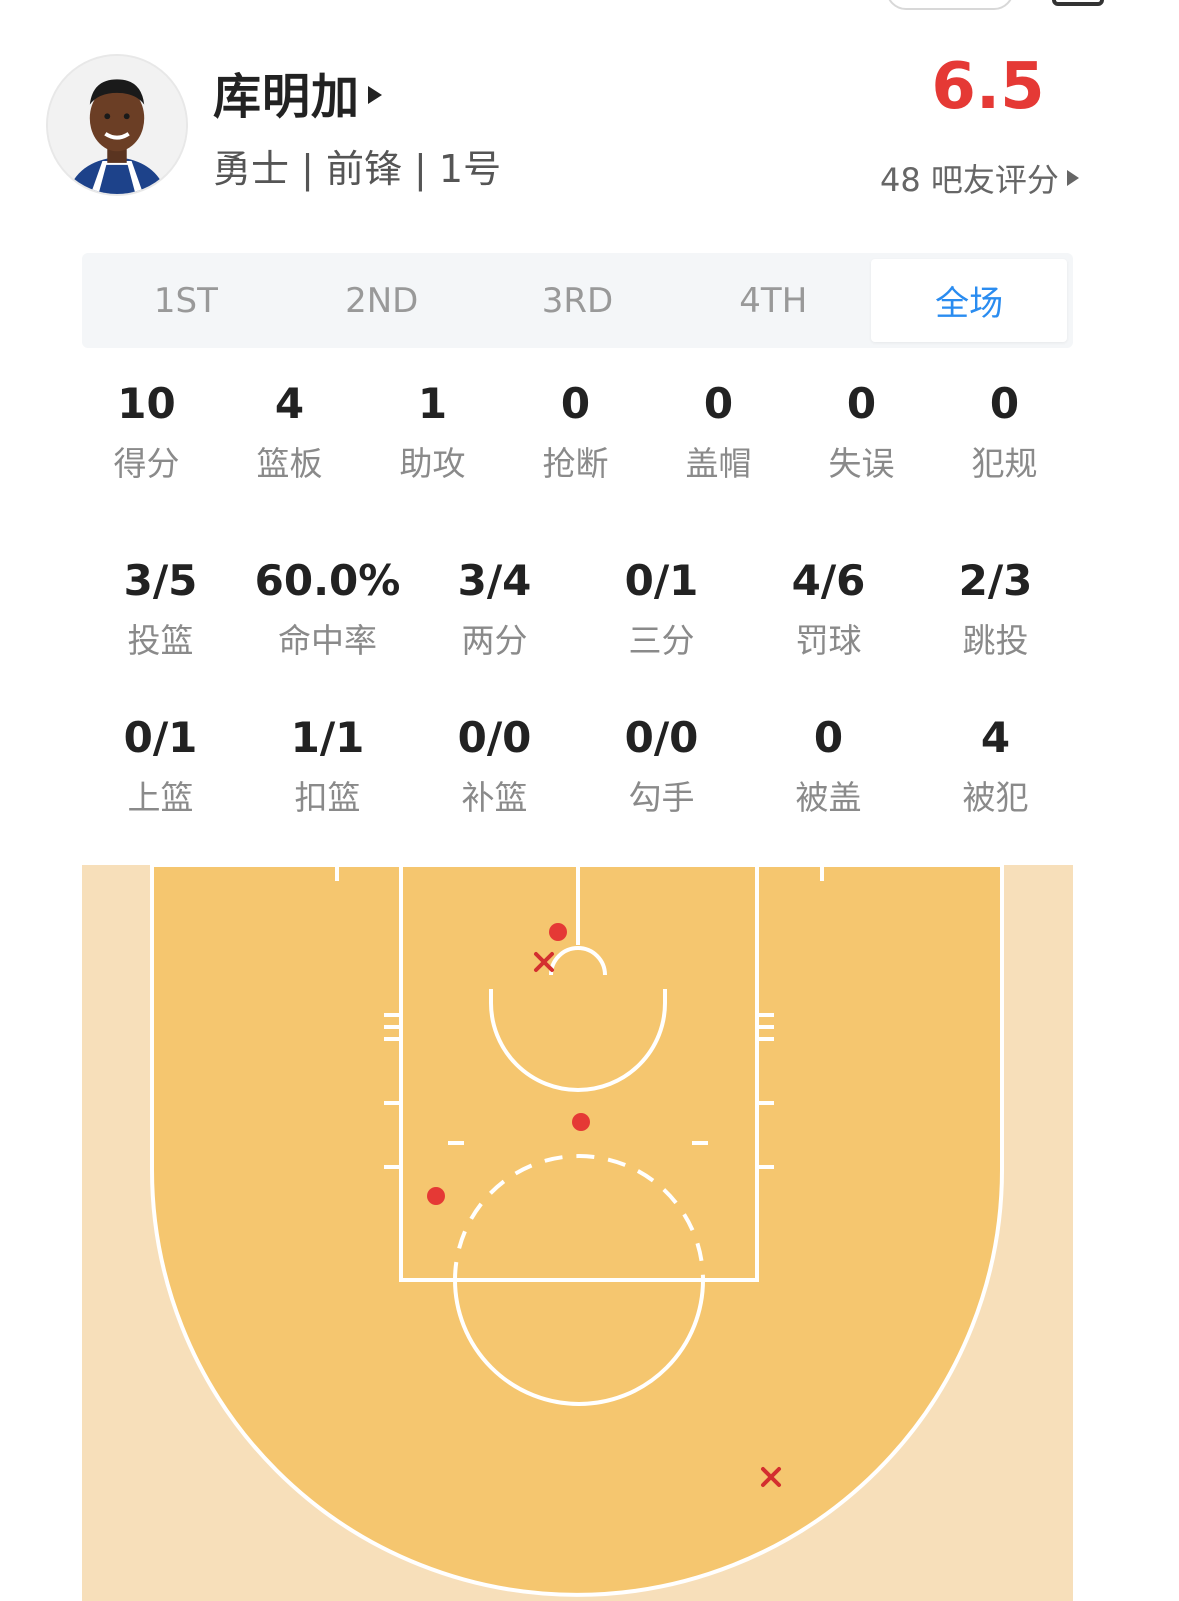 Image resolution: width=1179 pixels, height=1601 pixels. Describe the element at coordinates (432, 431) in the screenshot. I see `stat-assists: 1 助攻` at that location.